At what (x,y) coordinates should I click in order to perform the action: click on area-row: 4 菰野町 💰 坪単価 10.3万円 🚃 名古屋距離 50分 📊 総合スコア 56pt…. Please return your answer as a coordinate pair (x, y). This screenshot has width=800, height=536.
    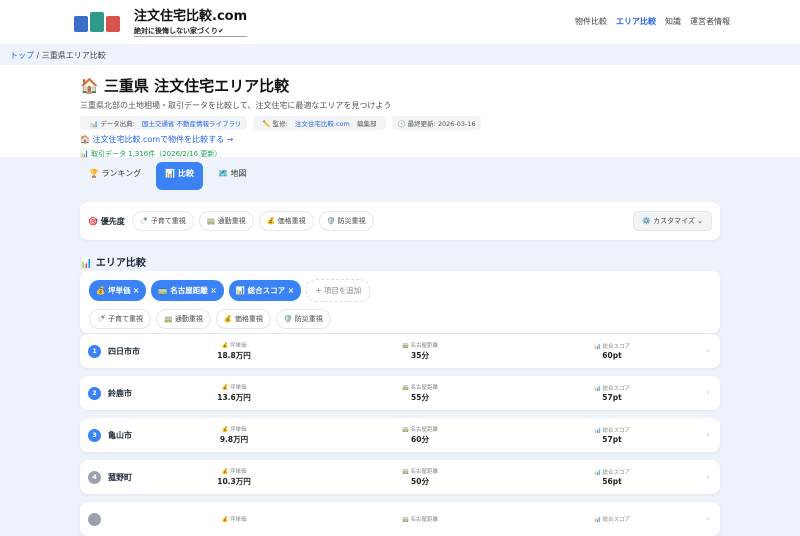
    Looking at the image, I should click on (400, 477).